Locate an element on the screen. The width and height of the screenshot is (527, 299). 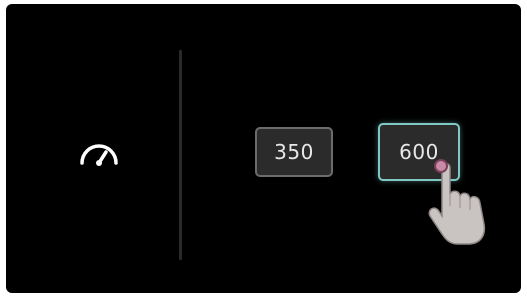
vertical-divider is located at coordinates (180, 155).